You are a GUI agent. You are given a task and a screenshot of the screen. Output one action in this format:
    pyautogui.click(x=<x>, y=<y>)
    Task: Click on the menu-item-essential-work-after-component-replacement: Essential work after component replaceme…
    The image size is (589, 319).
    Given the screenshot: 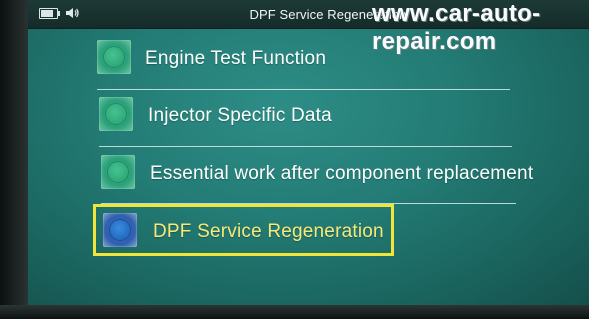 What is the action you would take?
    pyautogui.click(x=323, y=174)
    